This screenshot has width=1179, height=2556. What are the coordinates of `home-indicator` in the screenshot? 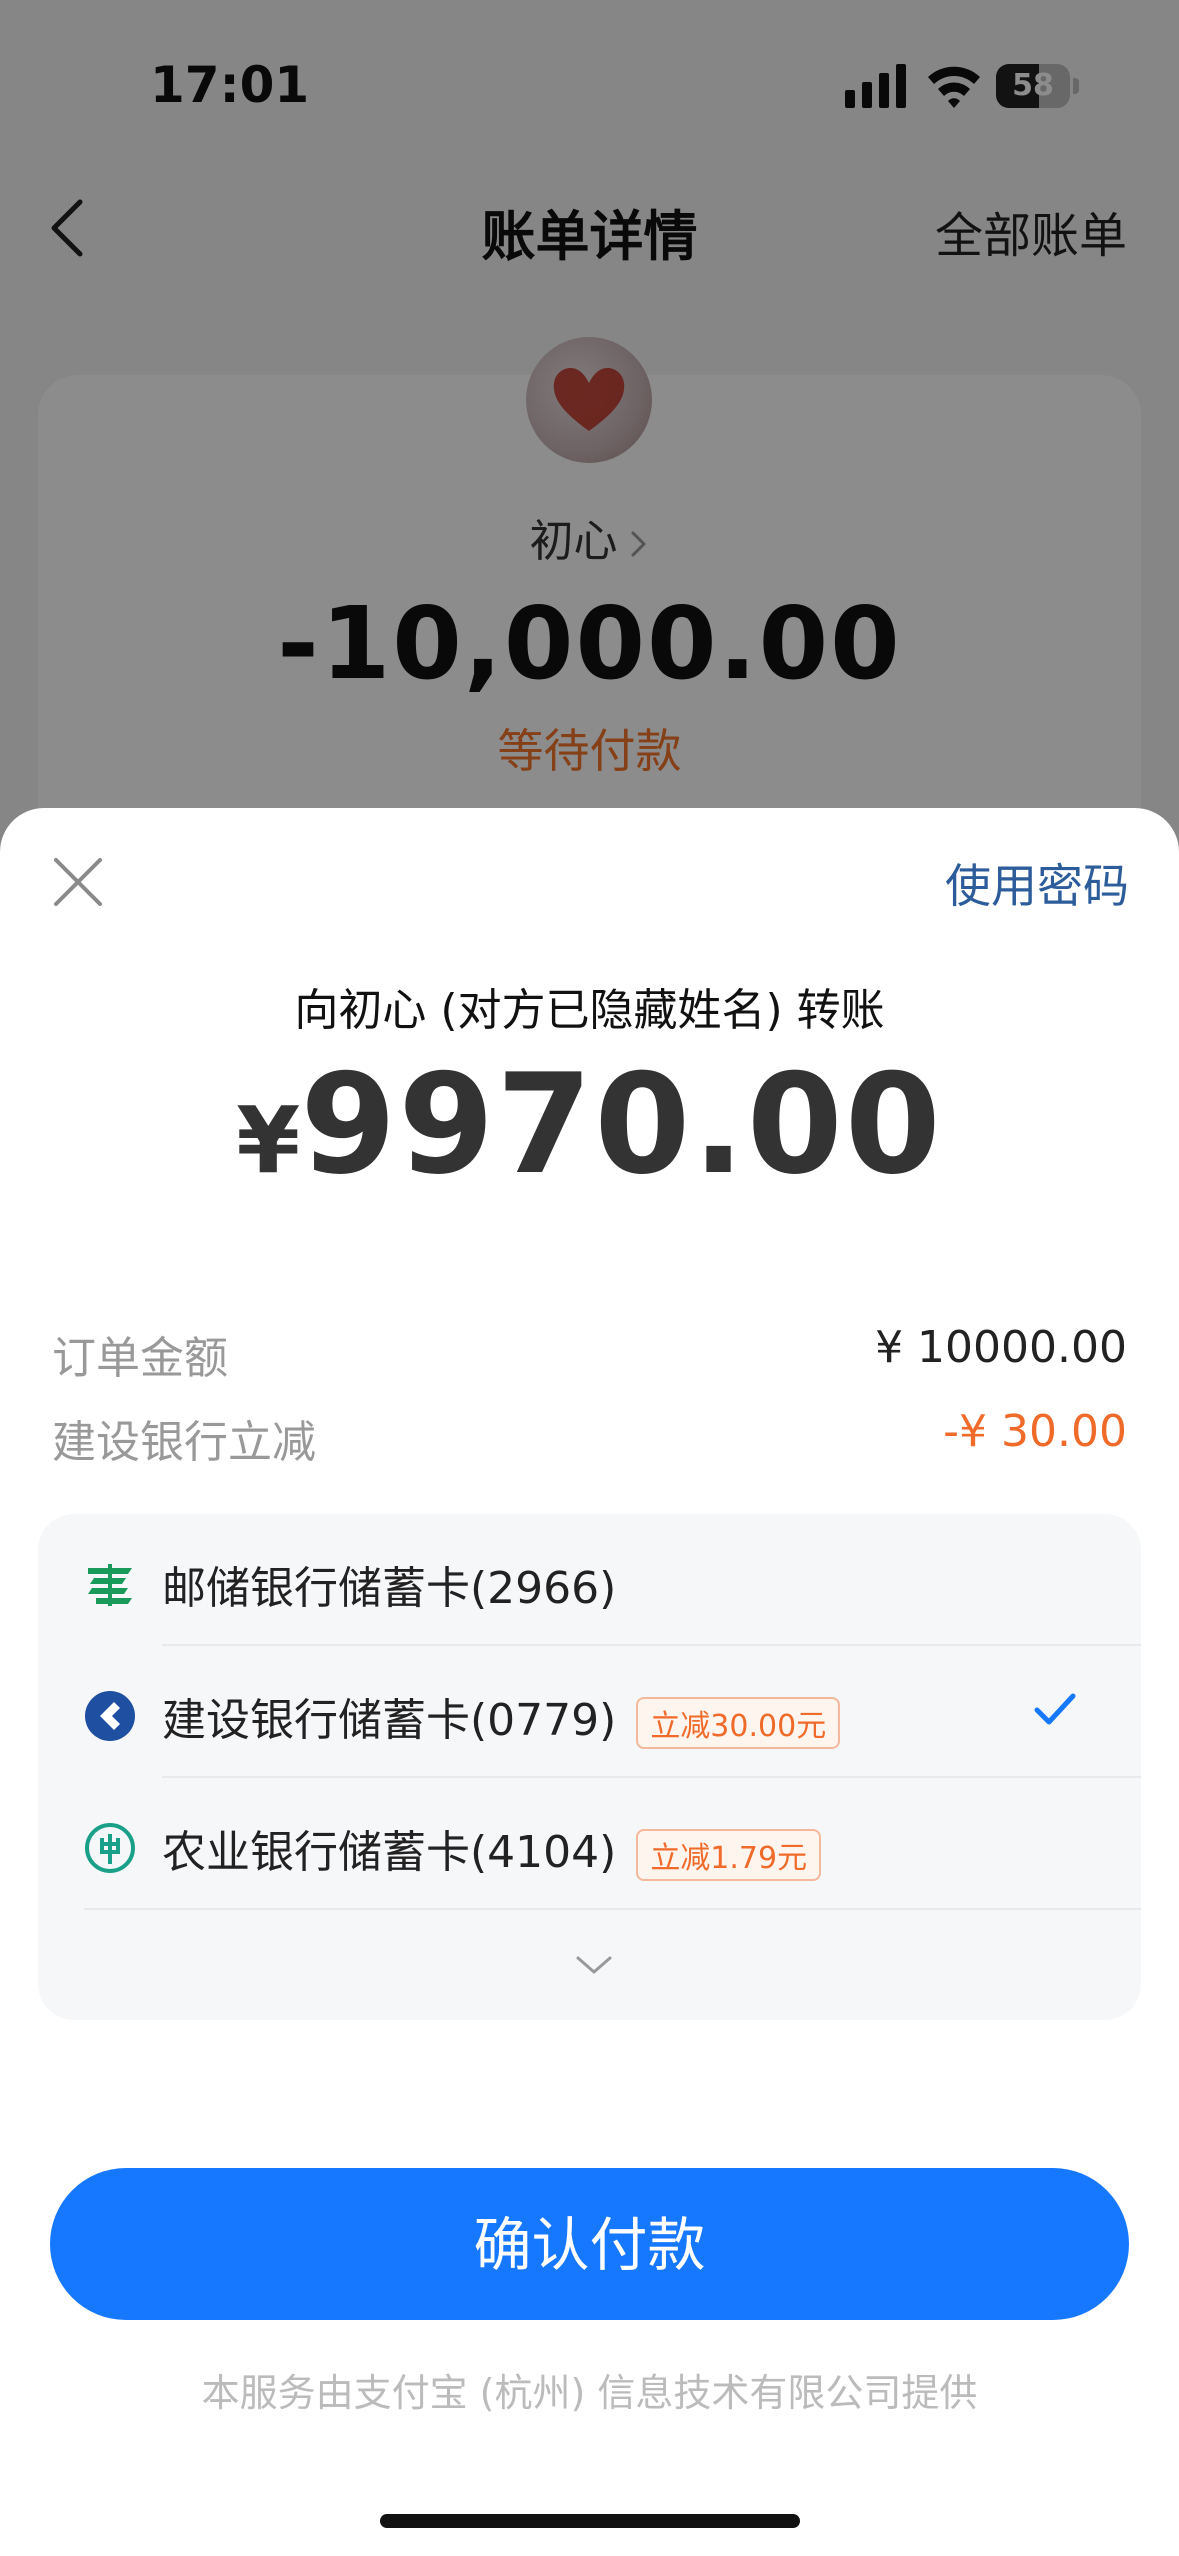 It's located at (590, 2521).